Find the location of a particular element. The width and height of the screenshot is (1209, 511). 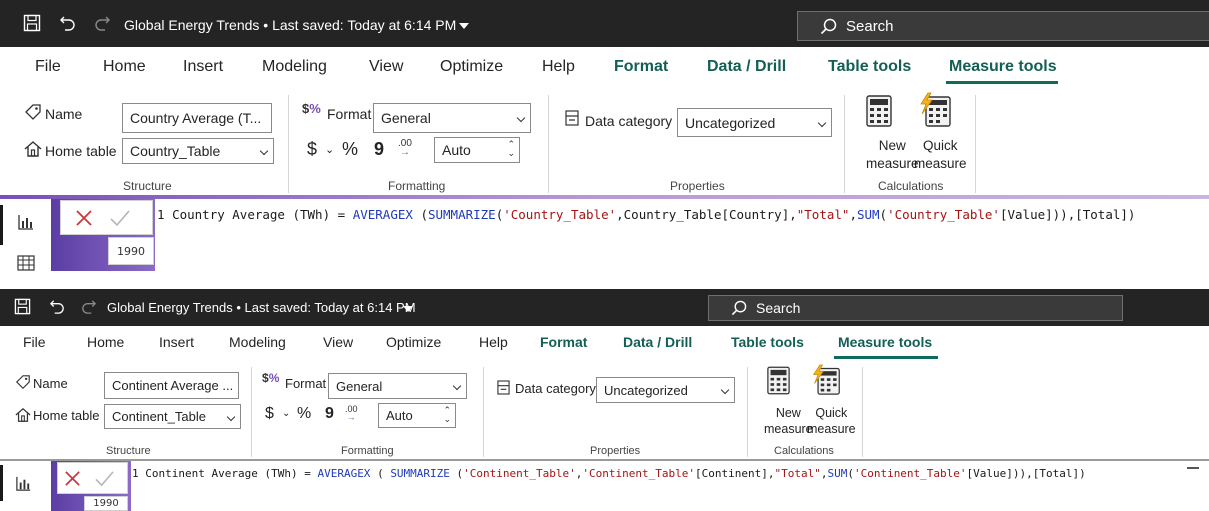

home-table-dropdown: Continent_Table is located at coordinates (172, 416).